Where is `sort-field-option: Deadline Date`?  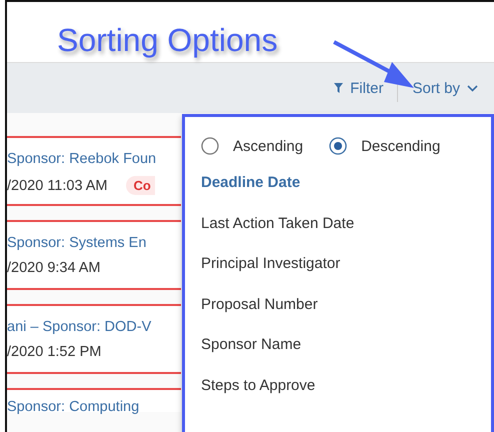 sort-field-option: Deadline Date is located at coordinates (338, 183).